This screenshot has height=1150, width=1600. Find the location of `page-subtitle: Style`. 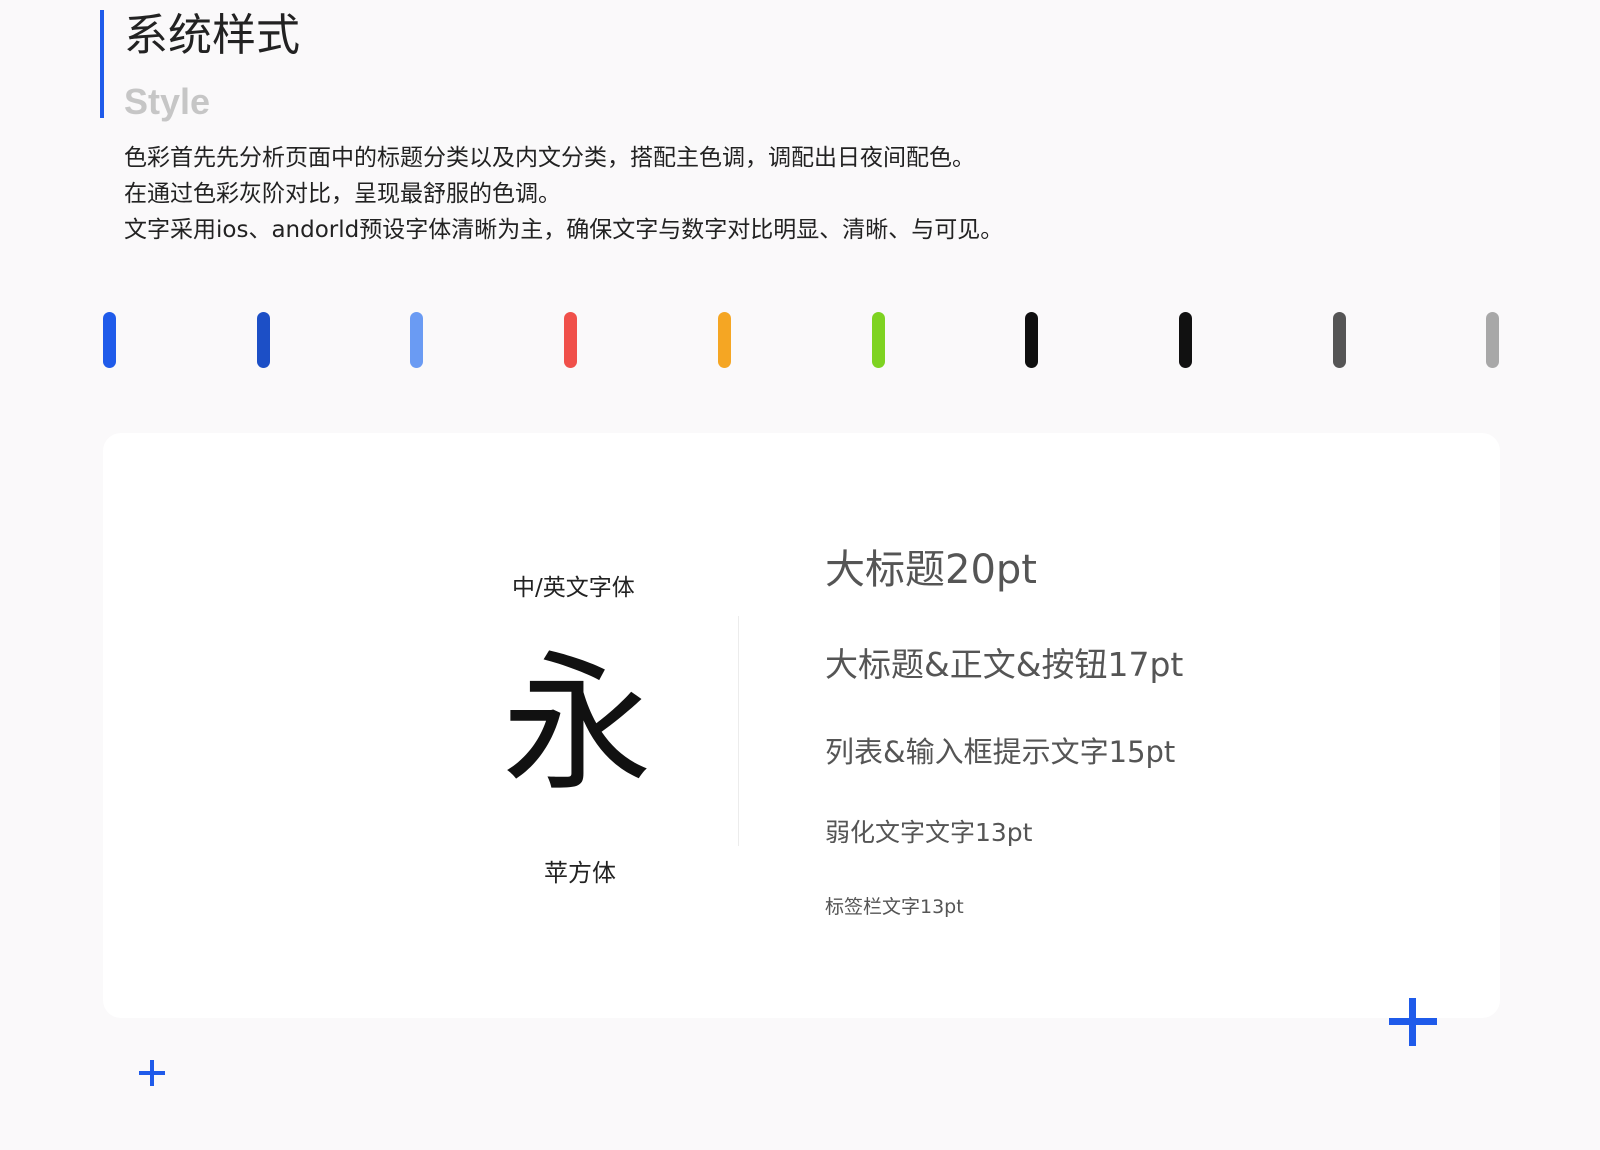

page-subtitle: Style is located at coordinates (167, 101).